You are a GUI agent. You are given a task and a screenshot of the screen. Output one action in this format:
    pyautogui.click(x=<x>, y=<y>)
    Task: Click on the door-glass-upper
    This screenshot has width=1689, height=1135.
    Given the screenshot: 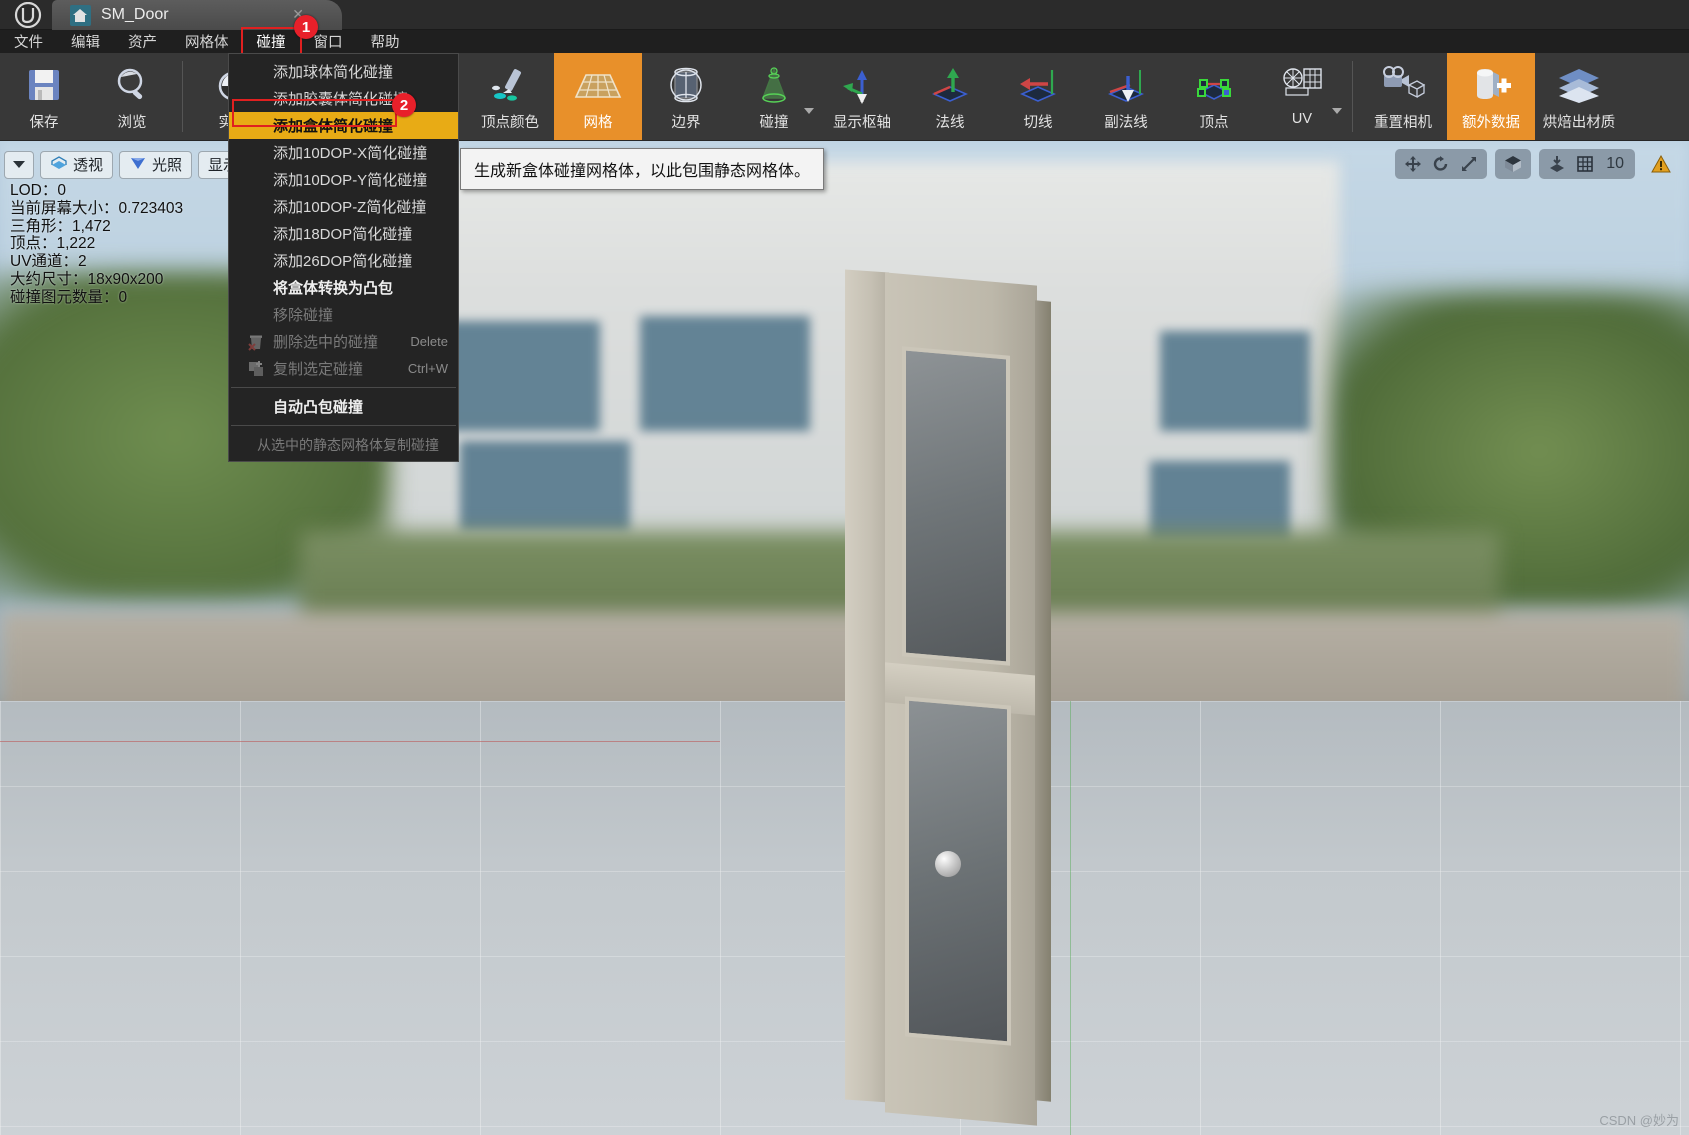 What is the action you would take?
    pyautogui.click(x=956, y=506)
    